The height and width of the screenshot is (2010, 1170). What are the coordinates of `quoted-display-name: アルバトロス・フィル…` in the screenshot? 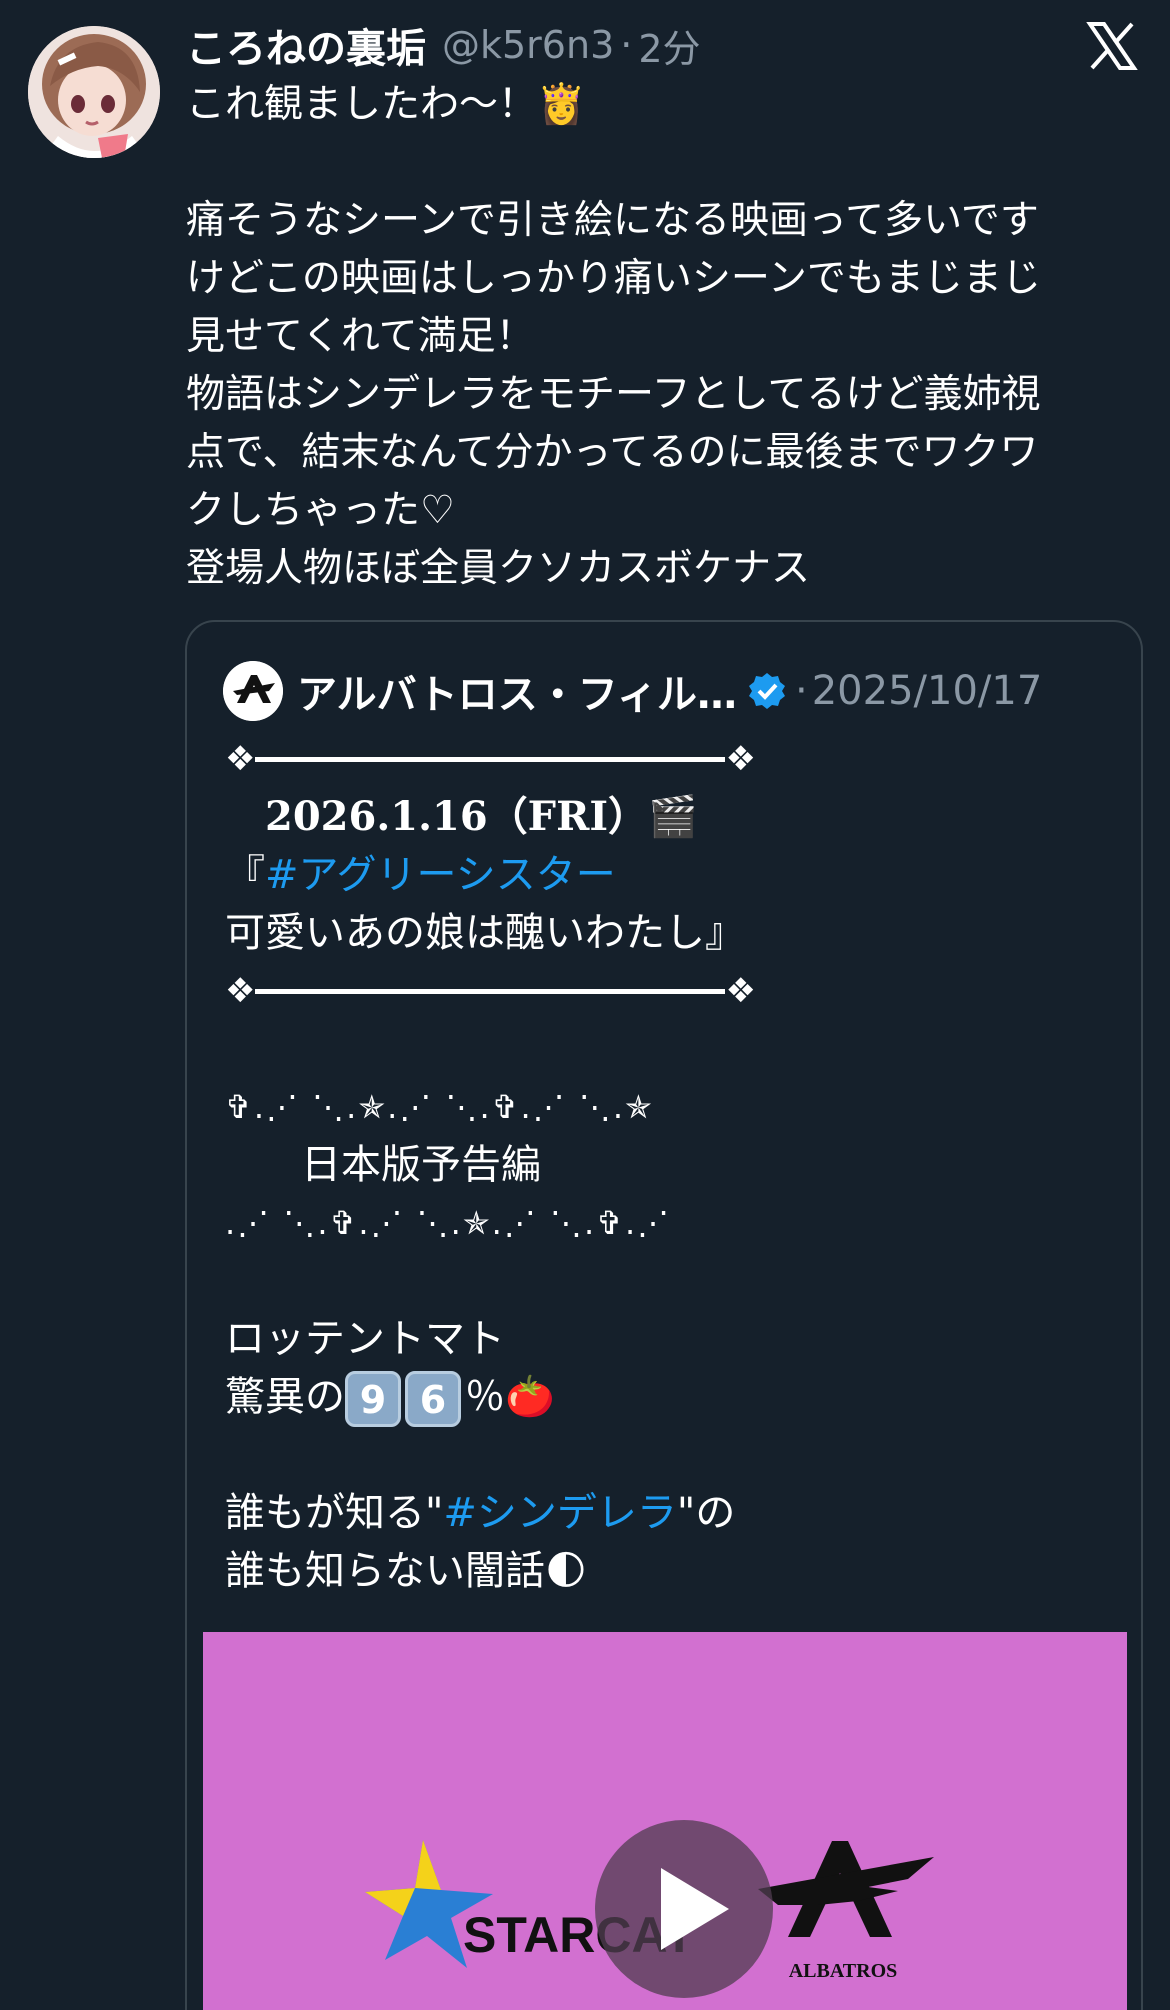 It's located at (517, 691).